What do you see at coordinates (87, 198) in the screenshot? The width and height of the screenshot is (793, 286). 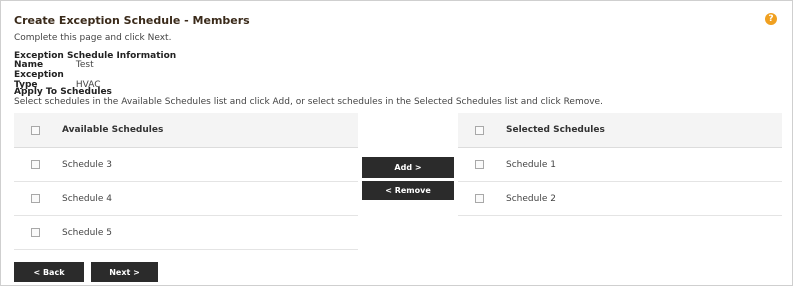 I see `schedule-label: Schedule 4` at bounding box center [87, 198].